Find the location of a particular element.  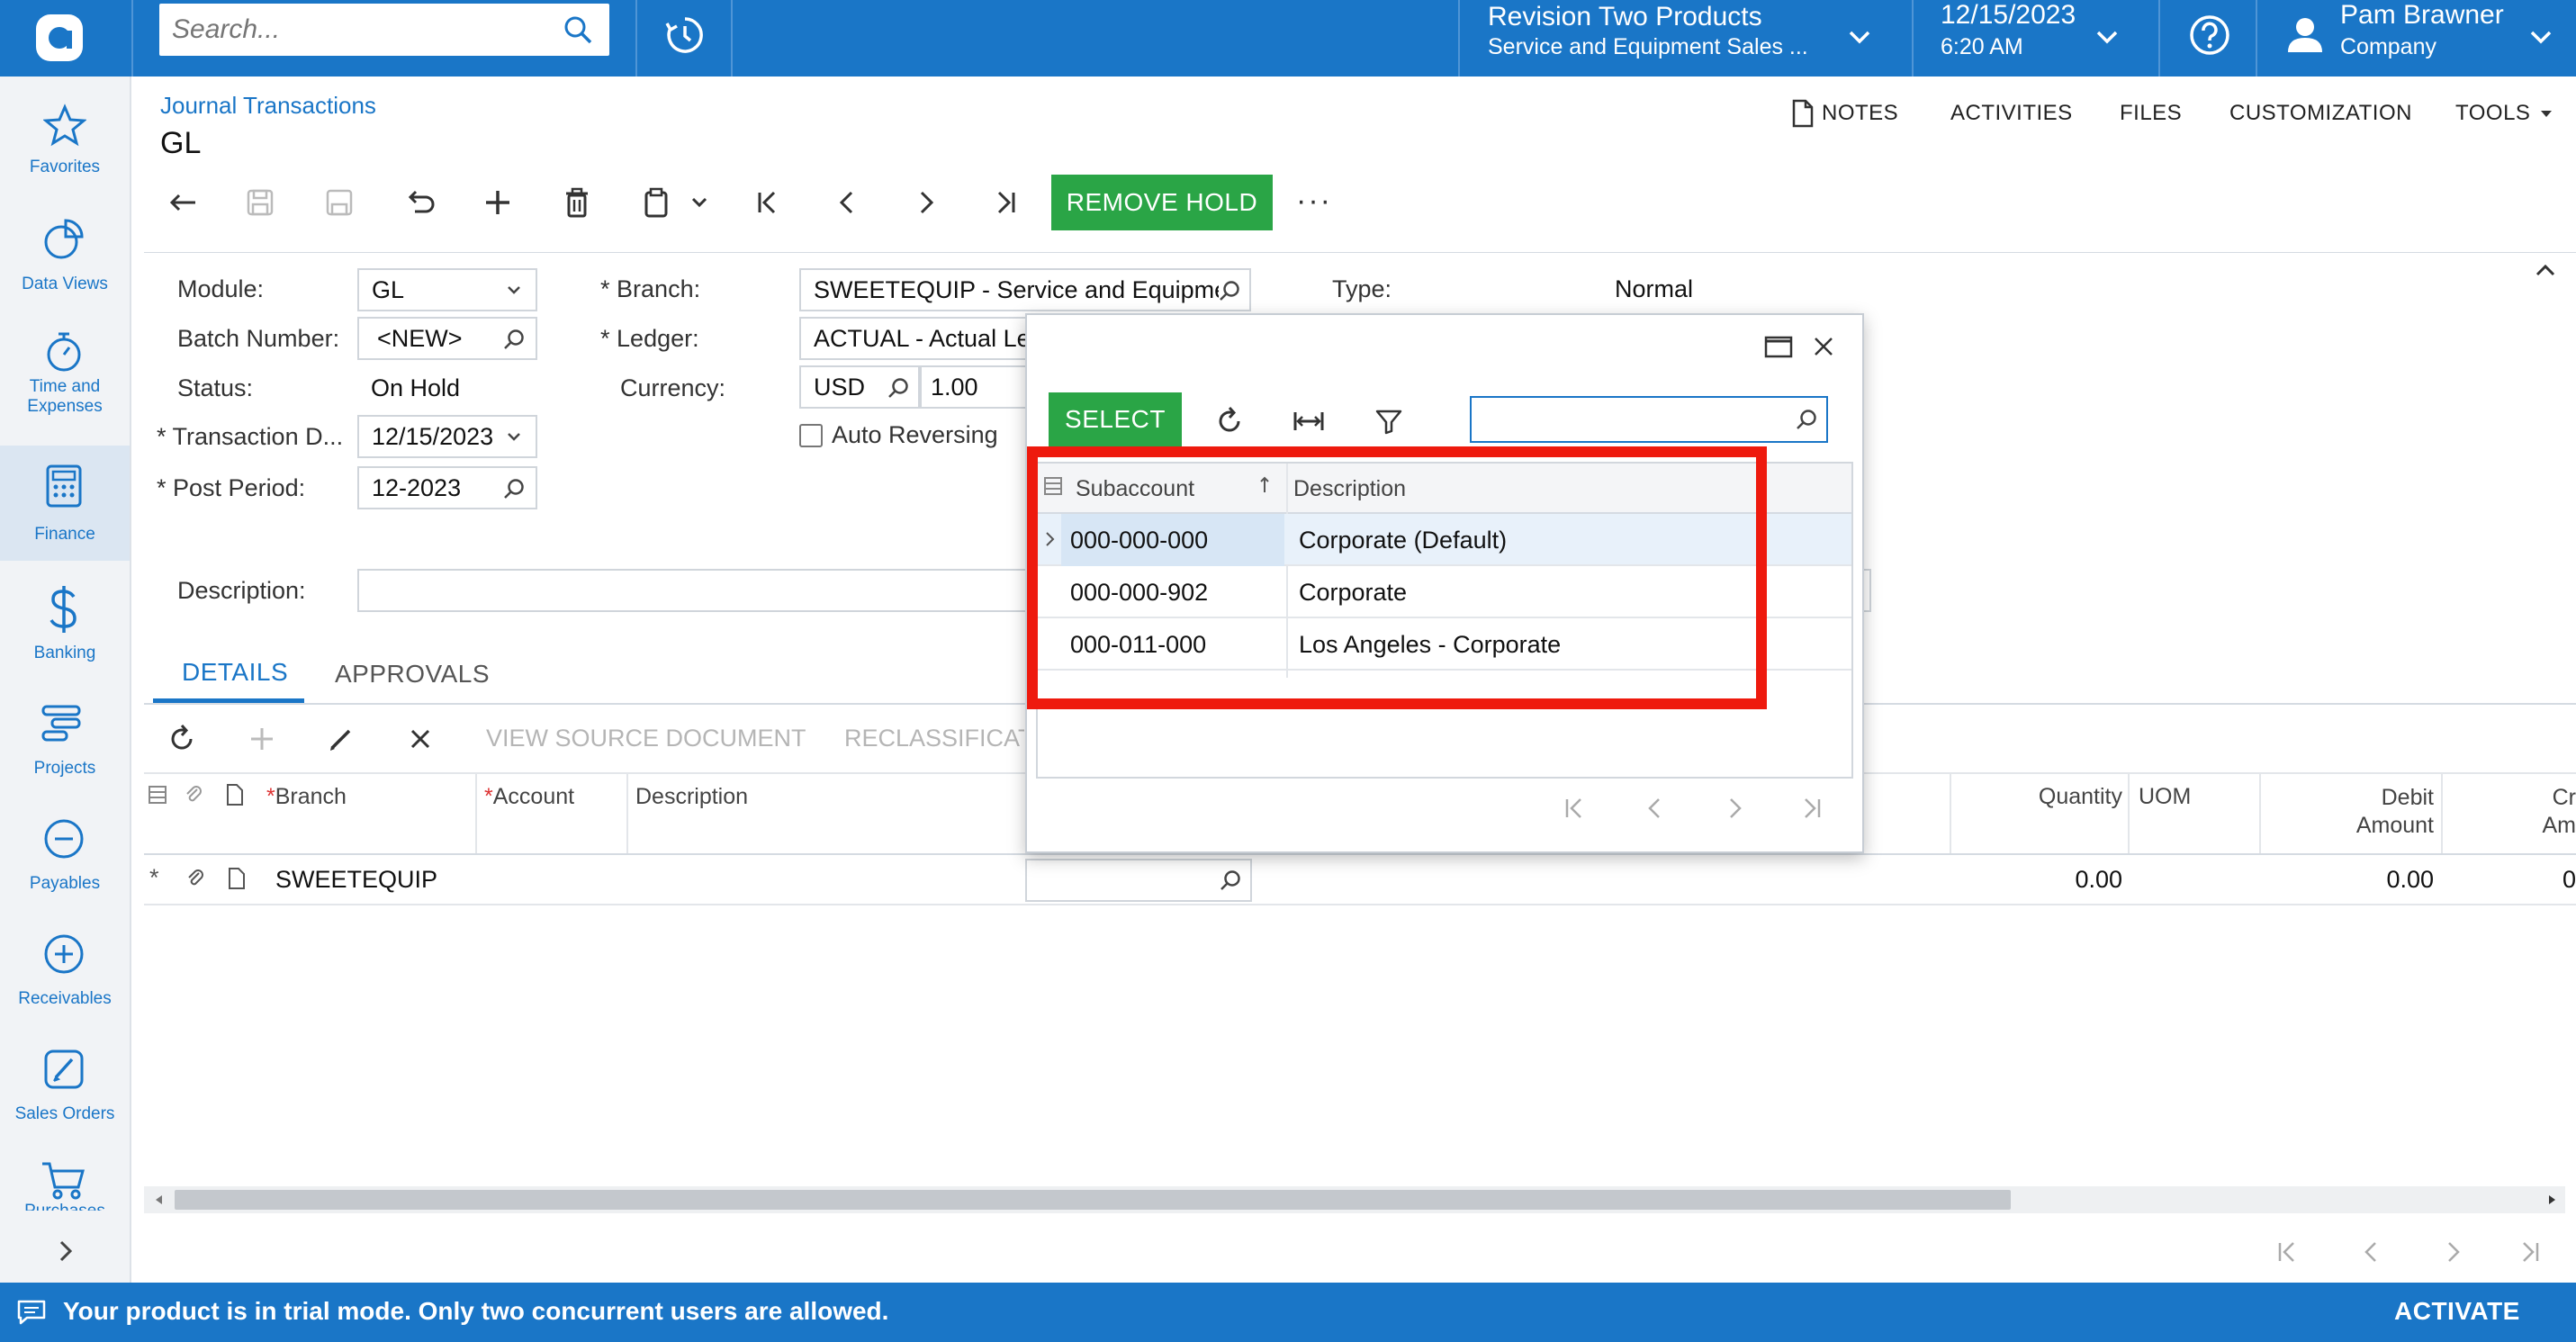

popup-last-page-icon is located at coordinates (1812, 808).